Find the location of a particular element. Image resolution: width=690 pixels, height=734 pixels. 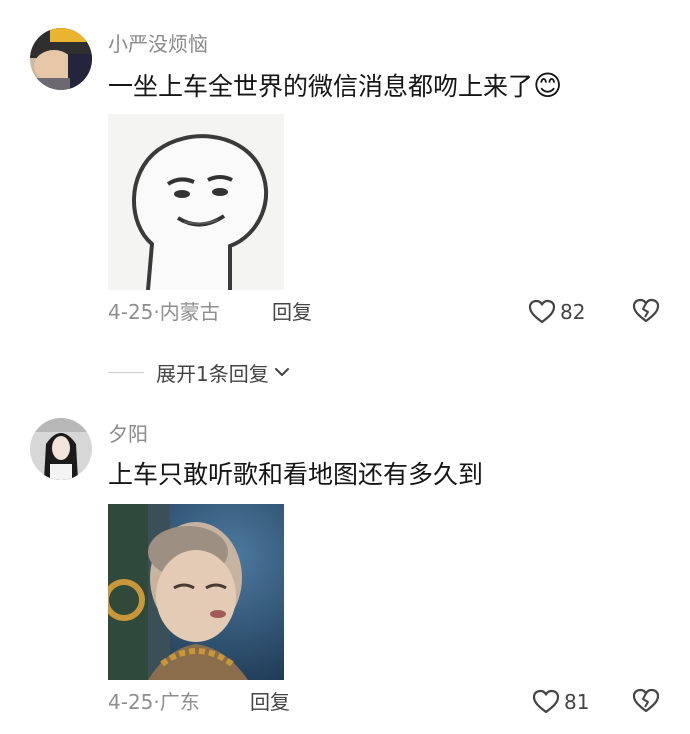

comment-text: 一坐上车全世界的微信消息都吻上来了😊 is located at coordinates (335, 86).